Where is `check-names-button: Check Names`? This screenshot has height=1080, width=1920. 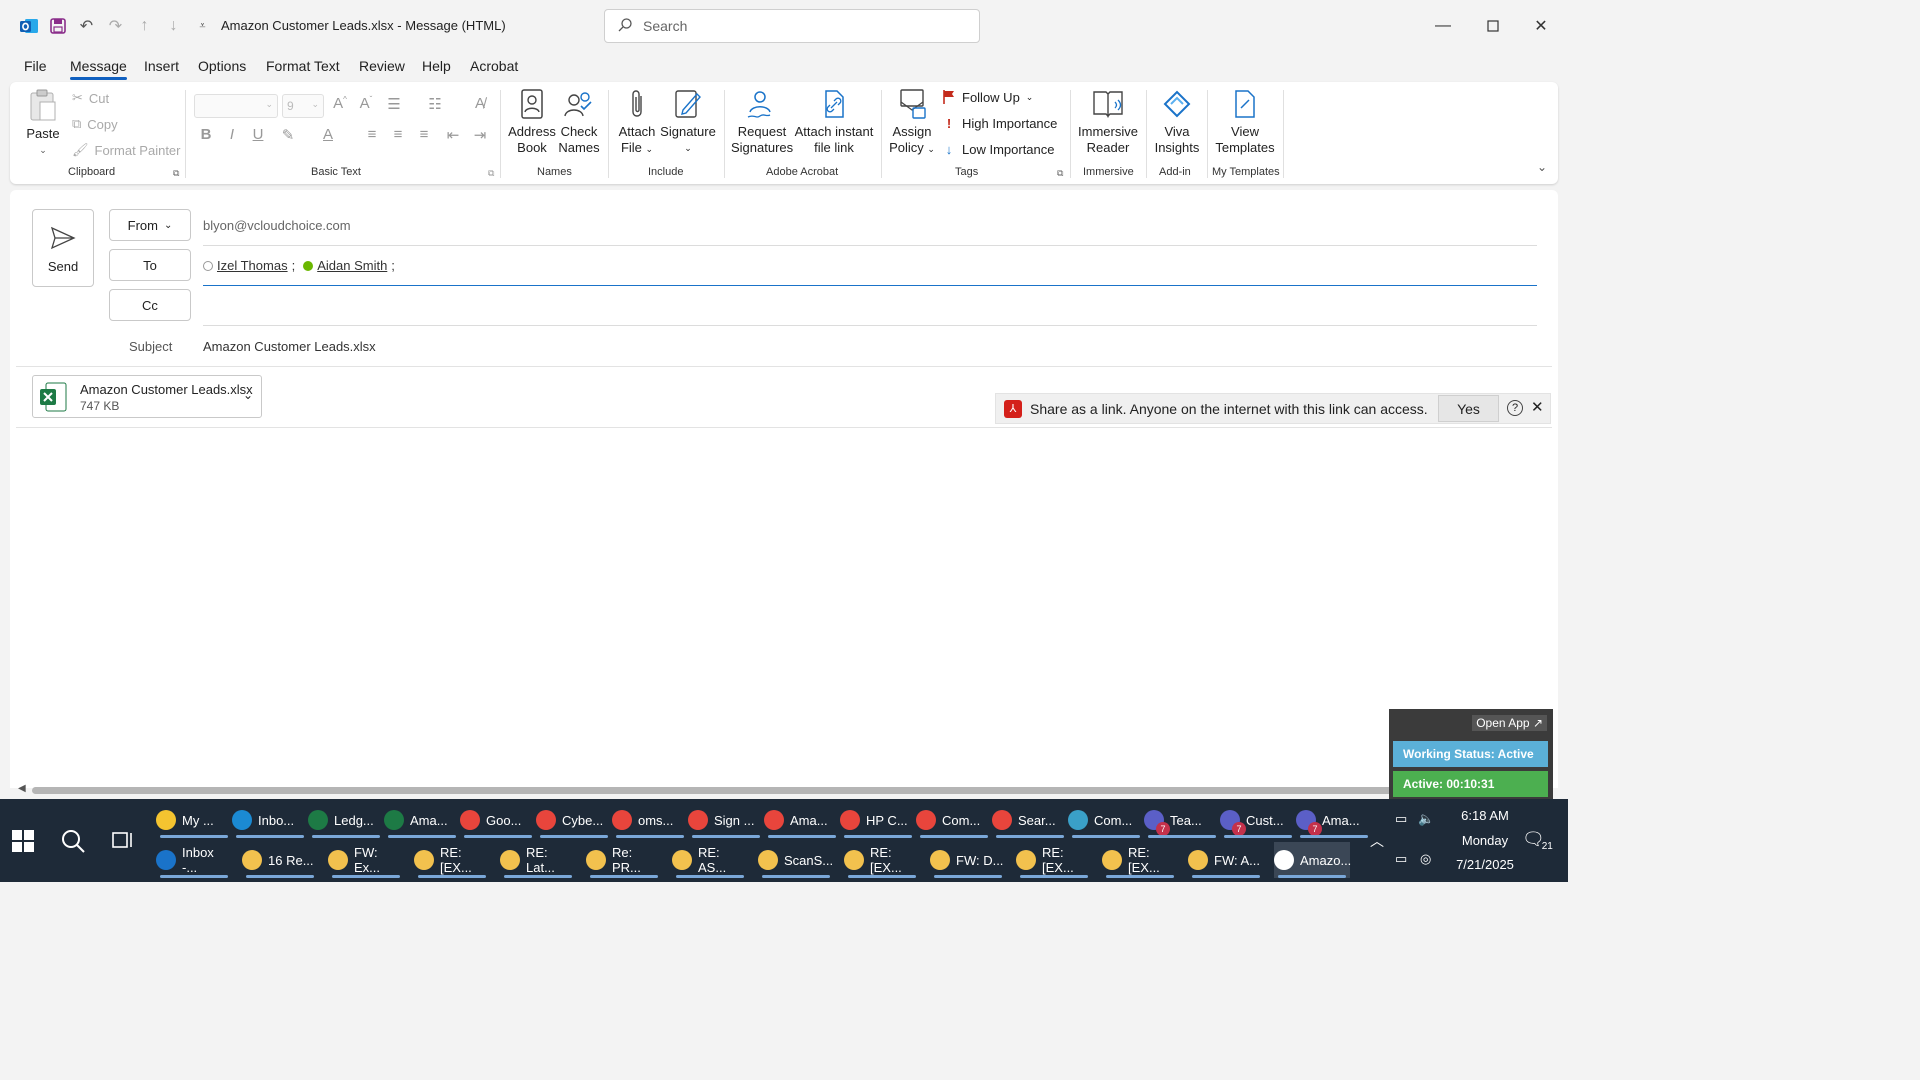 check-names-button: Check Names is located at coordinates (579, 122).